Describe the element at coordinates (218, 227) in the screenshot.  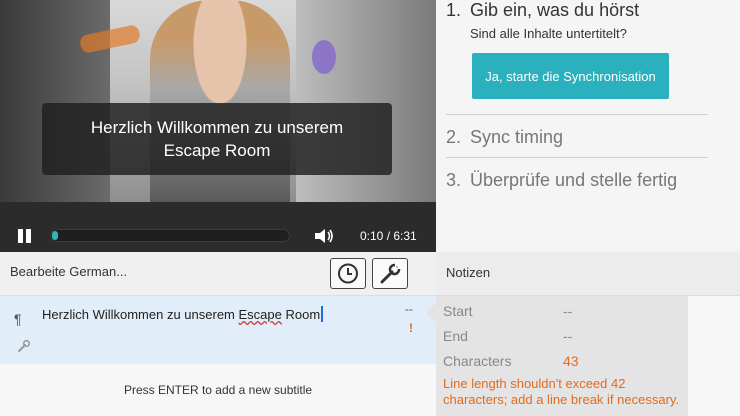
I see `video-controls` at that location.